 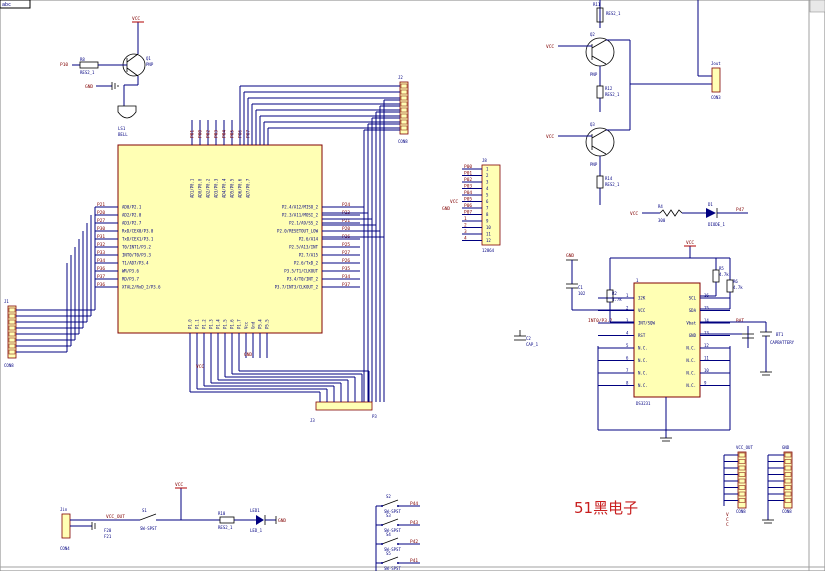 I want to click on mcu-top-pin-label: AD5/P0.5, so click(x=232, y=188).